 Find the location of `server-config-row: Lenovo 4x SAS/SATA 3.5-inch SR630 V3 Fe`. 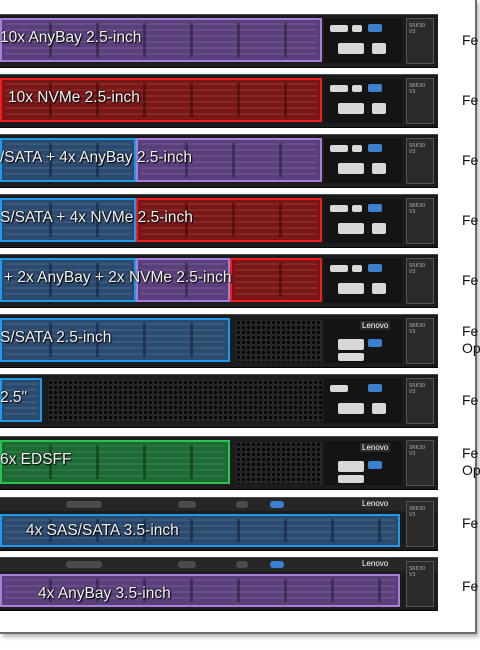

server-config-row: Lenovo 4x SAS/SATA 3.5-inch SR630 V3 Fe is located at coordinates (239, 524).